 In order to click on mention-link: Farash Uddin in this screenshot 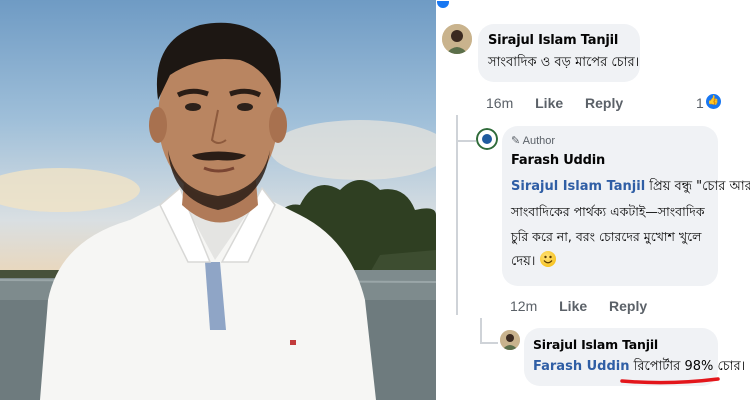, I will do `click(581, 366)`.